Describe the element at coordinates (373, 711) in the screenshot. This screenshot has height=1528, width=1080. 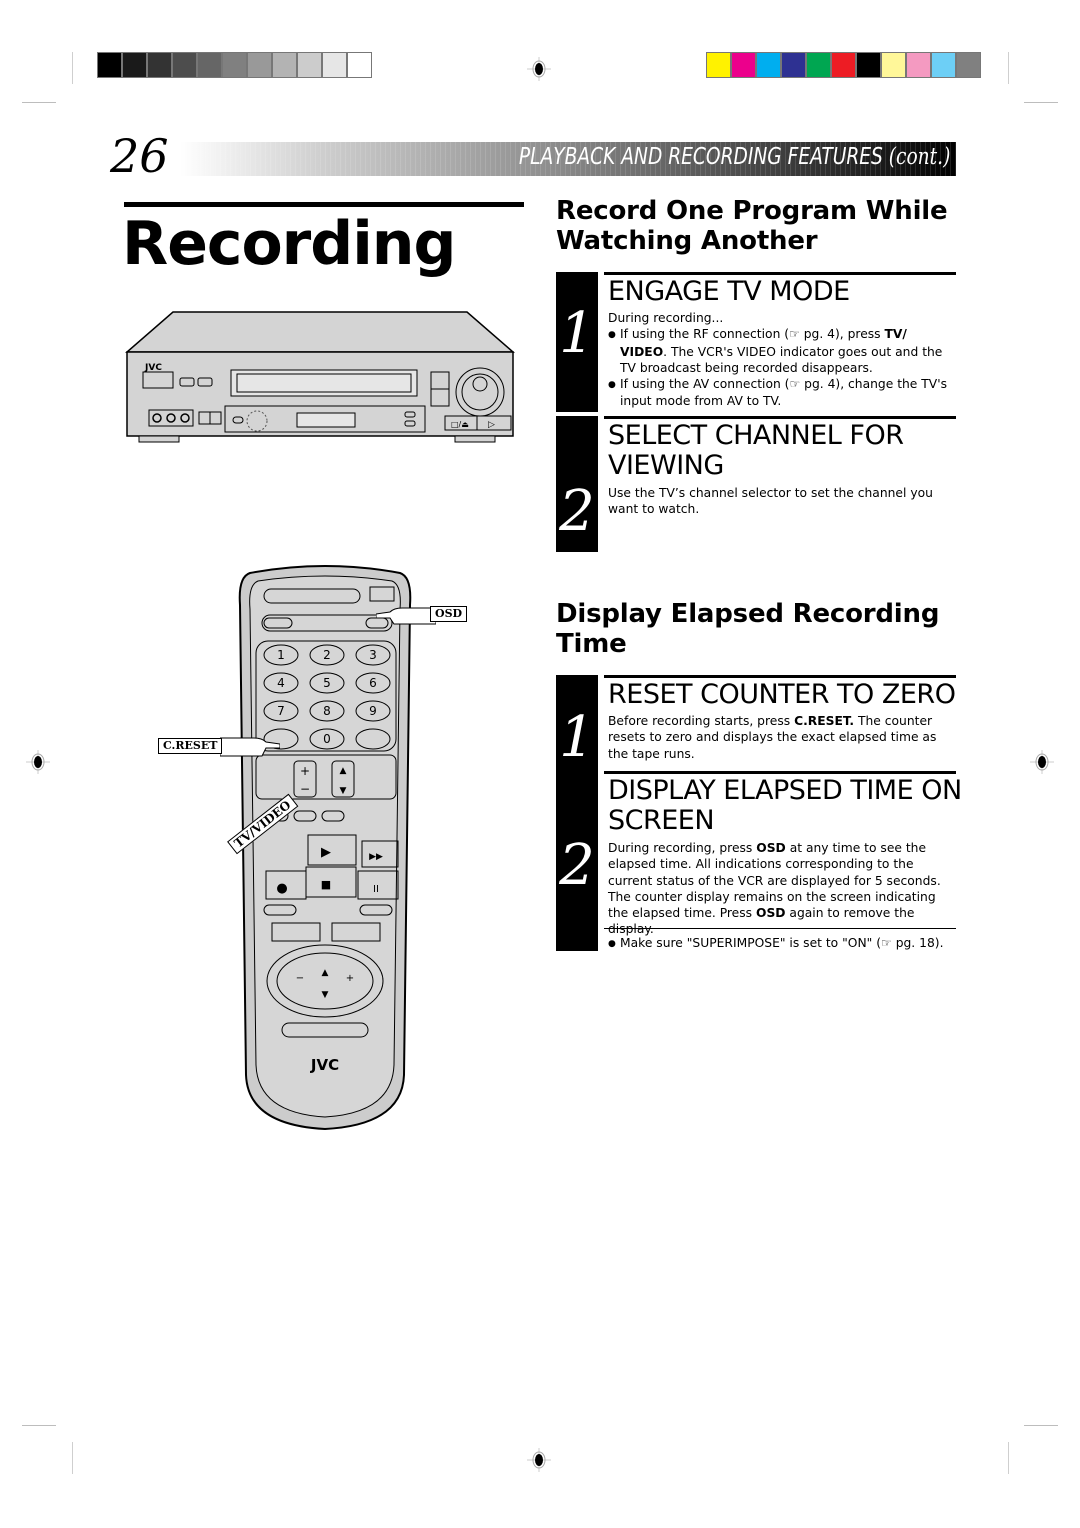
I see `keypad-label: 9` at that location.